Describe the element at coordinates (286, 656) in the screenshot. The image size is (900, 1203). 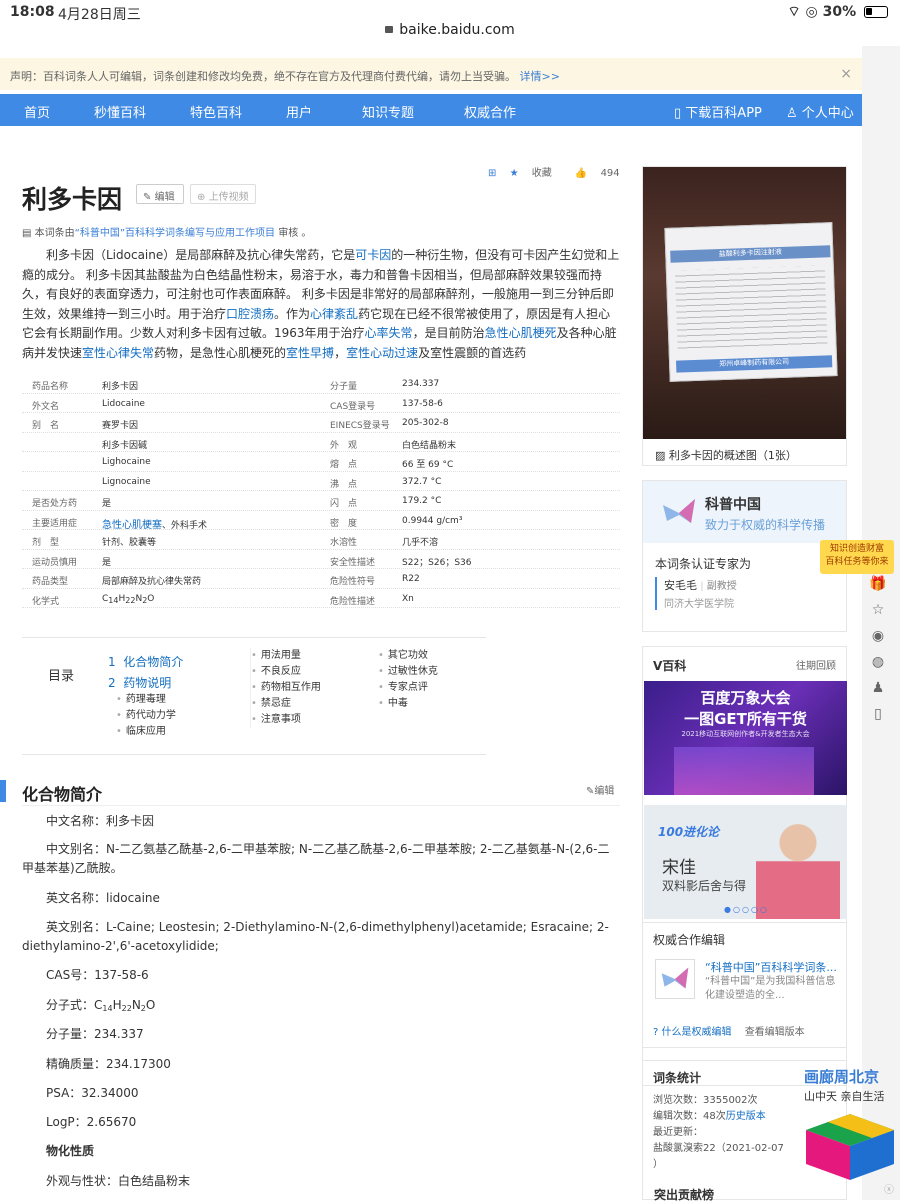
I see `toc-sub-item: • 用法用量` at that location.